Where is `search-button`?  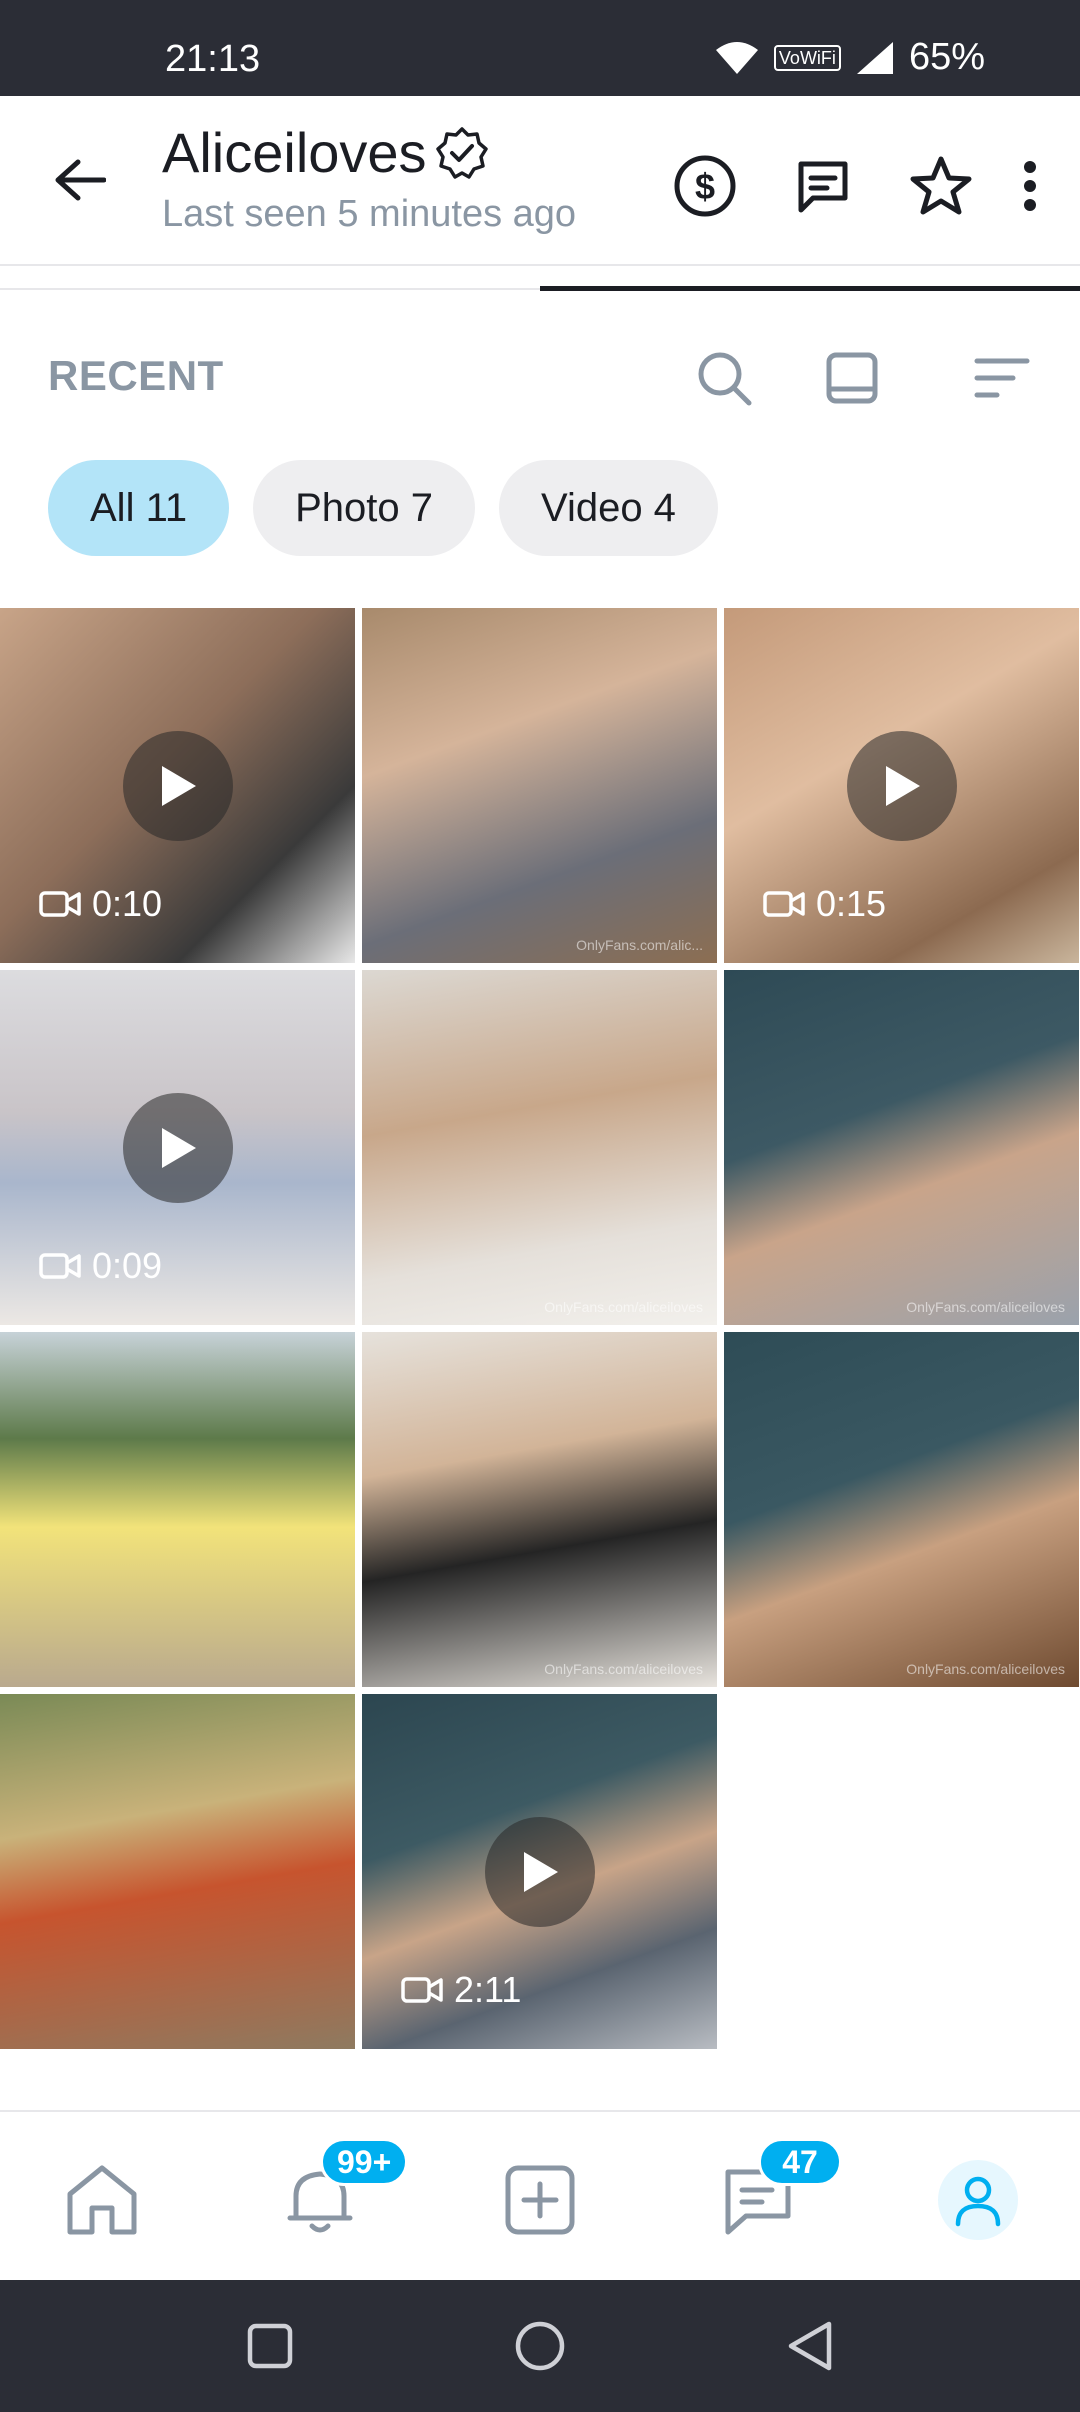
search-button is located at coordinates (724, 378).